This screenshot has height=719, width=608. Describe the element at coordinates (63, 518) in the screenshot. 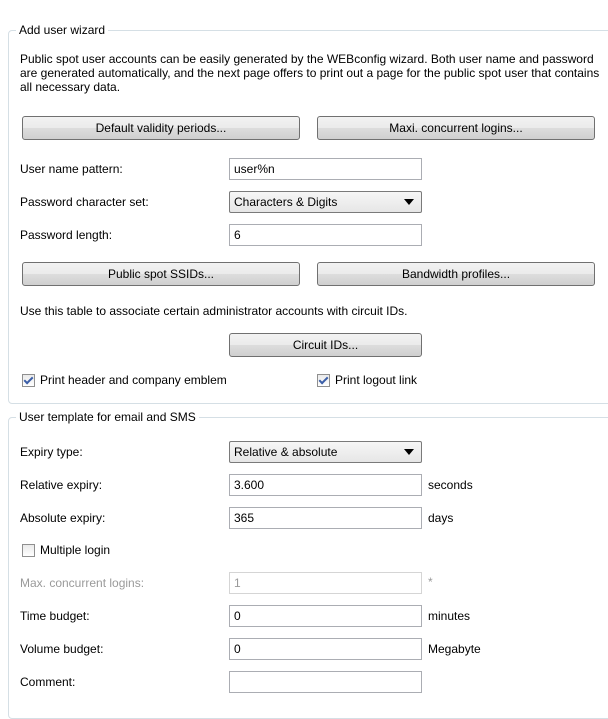

I see `absolute-expiry-label: Absolute expiry:` at that location.